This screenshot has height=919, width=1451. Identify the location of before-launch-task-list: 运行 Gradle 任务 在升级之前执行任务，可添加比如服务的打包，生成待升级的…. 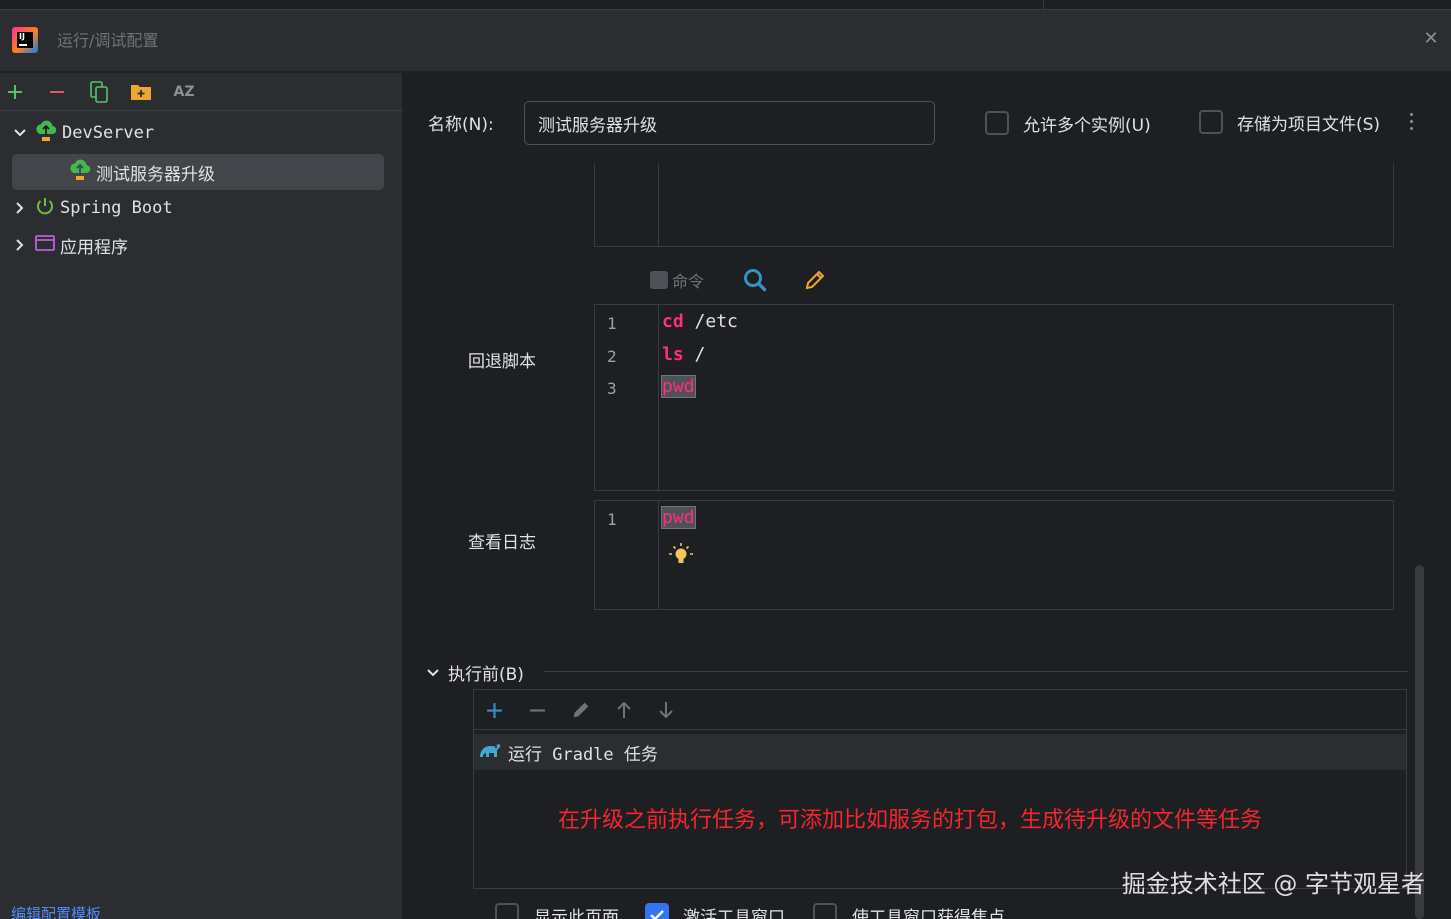
(940, 789).